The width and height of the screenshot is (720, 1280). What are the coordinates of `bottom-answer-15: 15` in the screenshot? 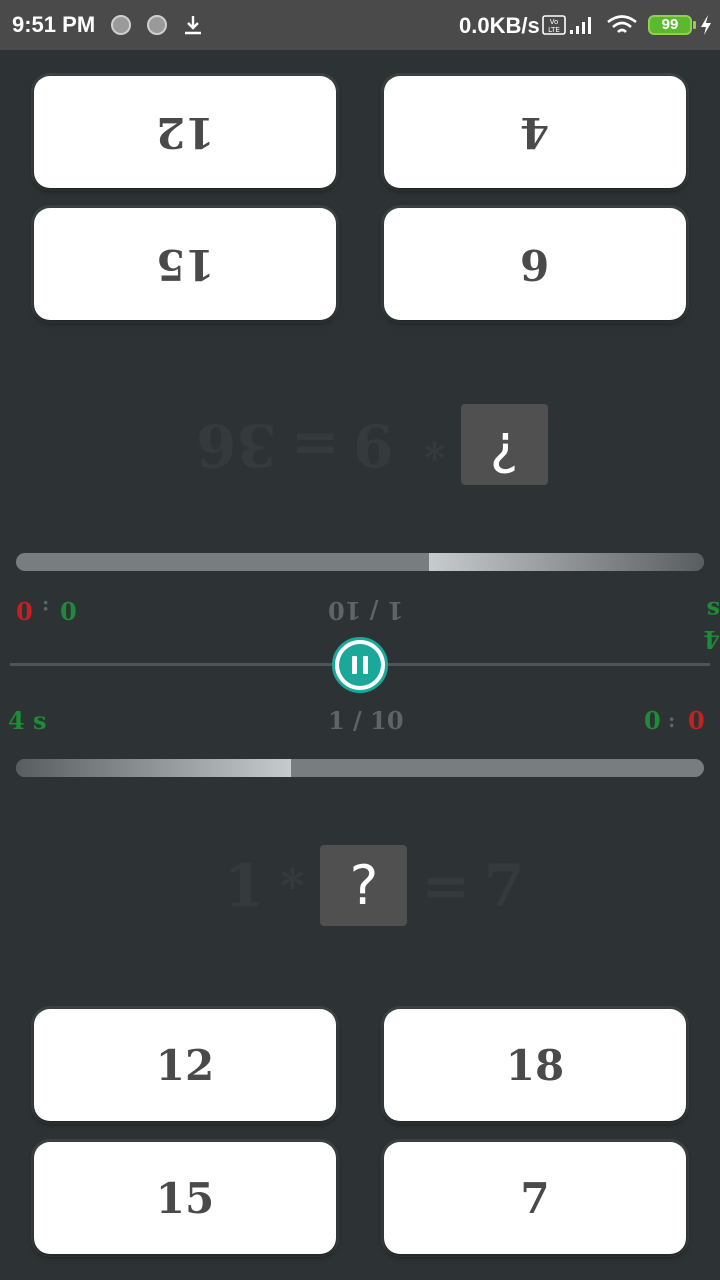 It's located at (185, 1198).